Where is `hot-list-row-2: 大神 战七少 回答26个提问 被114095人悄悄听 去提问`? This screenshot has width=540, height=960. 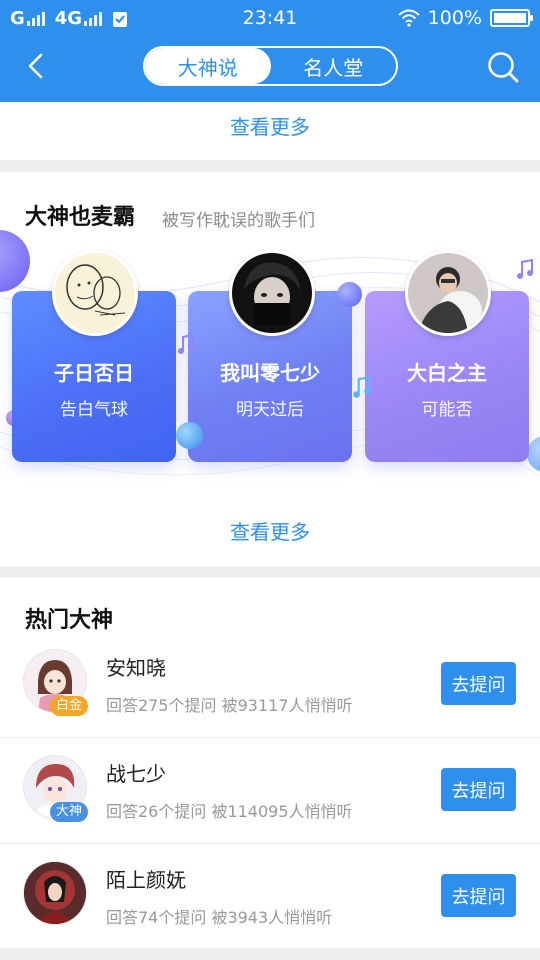 hot-list-row-2: 大神 战七少 回答26个提问 被114095人悄悄听 去提问 is located at coordinates (270, 791).